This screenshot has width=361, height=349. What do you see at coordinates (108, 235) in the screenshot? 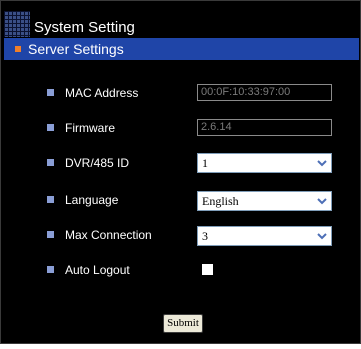
I see `max-connection-label: Max Connection` at bounding box center [108, 235].